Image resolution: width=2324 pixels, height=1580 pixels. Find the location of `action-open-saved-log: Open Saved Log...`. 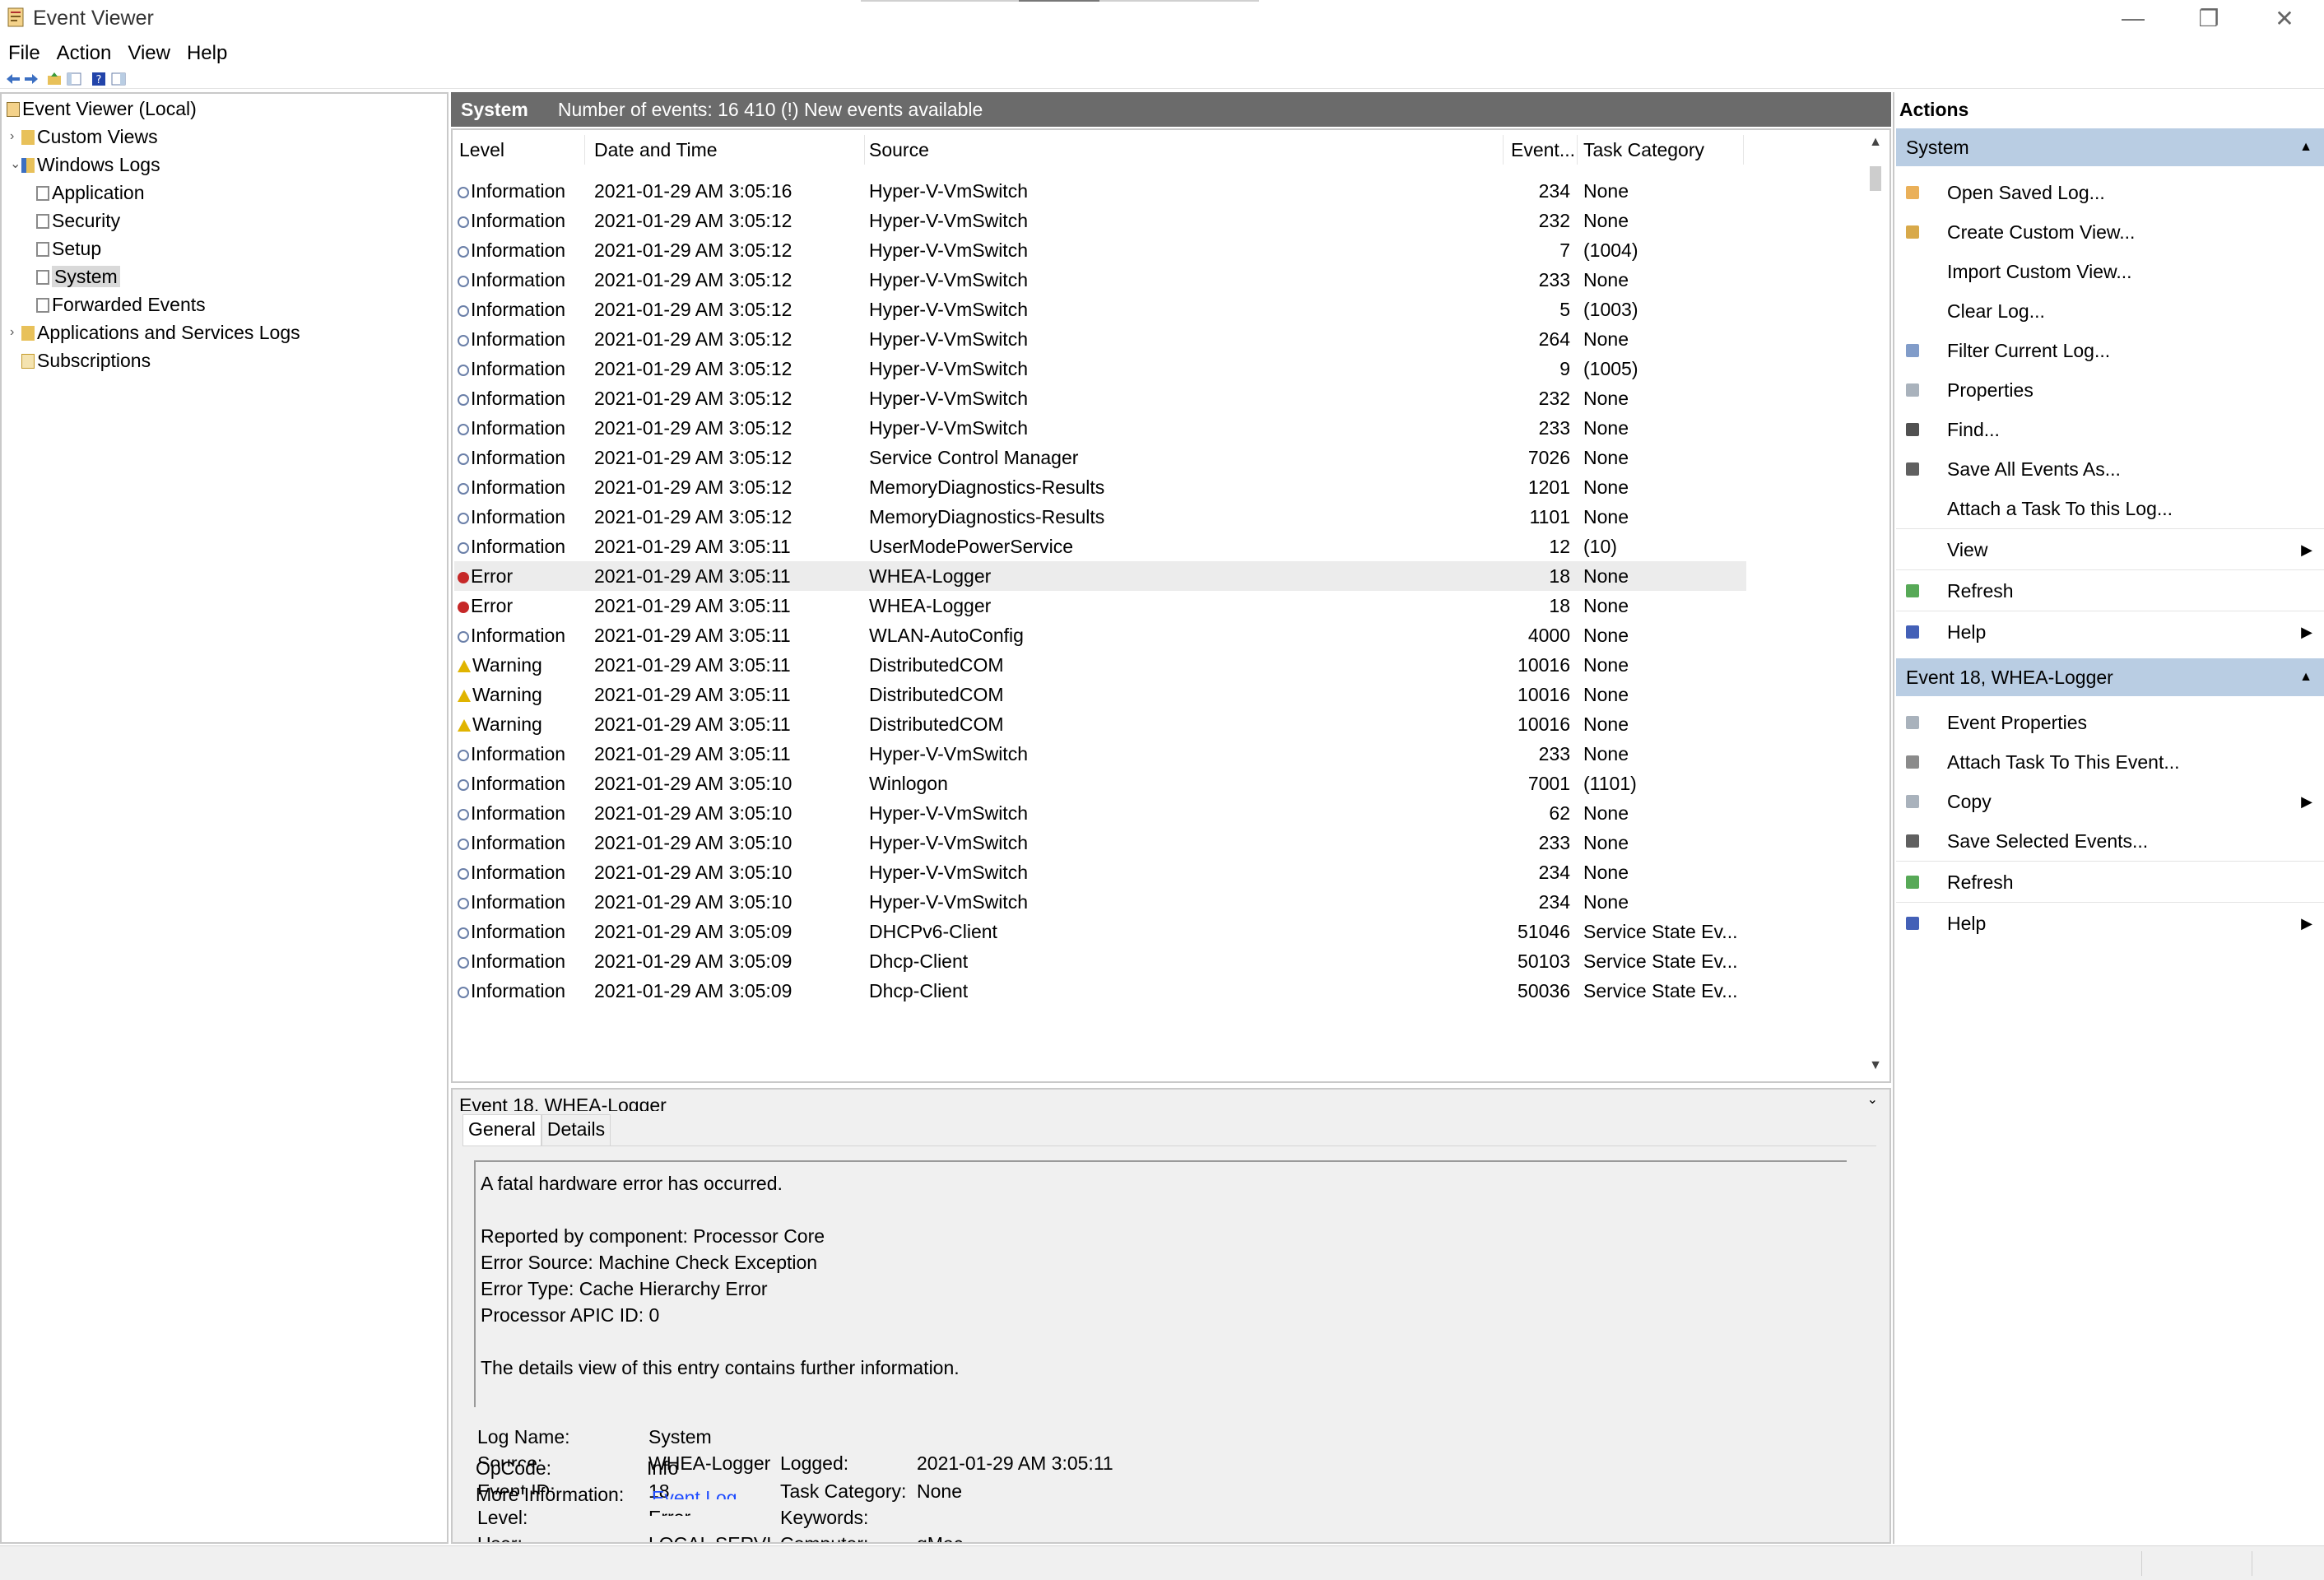

action-open-saved-log: Open Saved Log... is located at coordinates (2110, 192).